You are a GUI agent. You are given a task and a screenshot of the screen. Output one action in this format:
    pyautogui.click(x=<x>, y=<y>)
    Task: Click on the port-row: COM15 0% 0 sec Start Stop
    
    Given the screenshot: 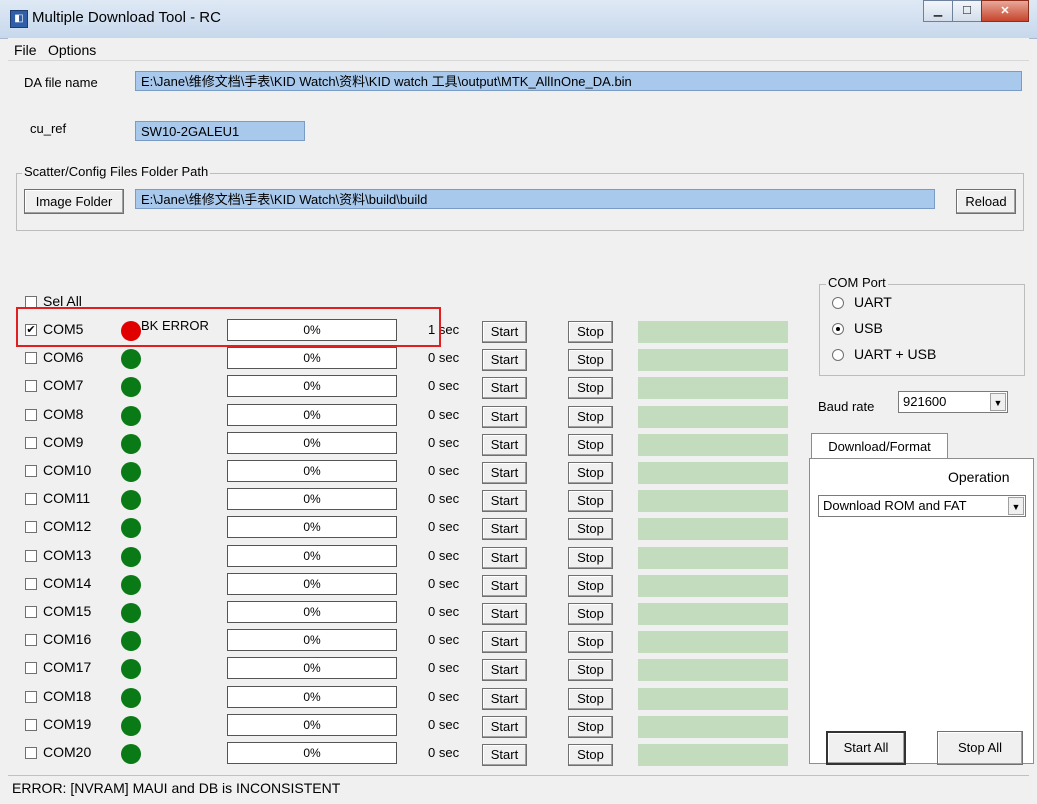 What is the action you would take?
    pyautogui.click(x=408, y=612)
    